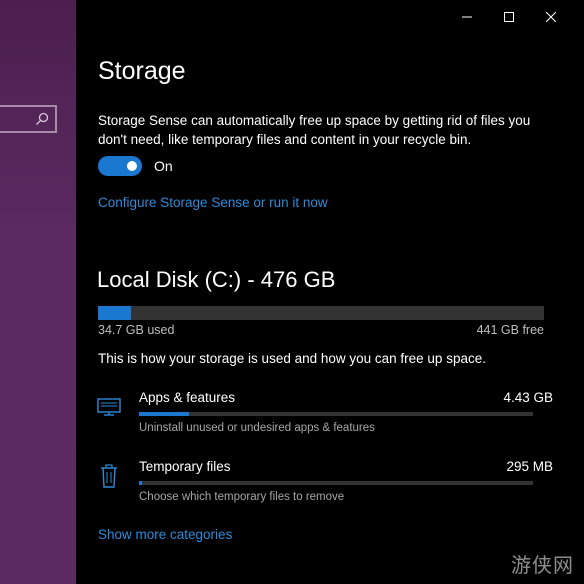  Describe the element at coordinates (213, 202) in the screenshot. I see `configure-storage-sense-link: Configure Storage Sense or run it now` at that location.